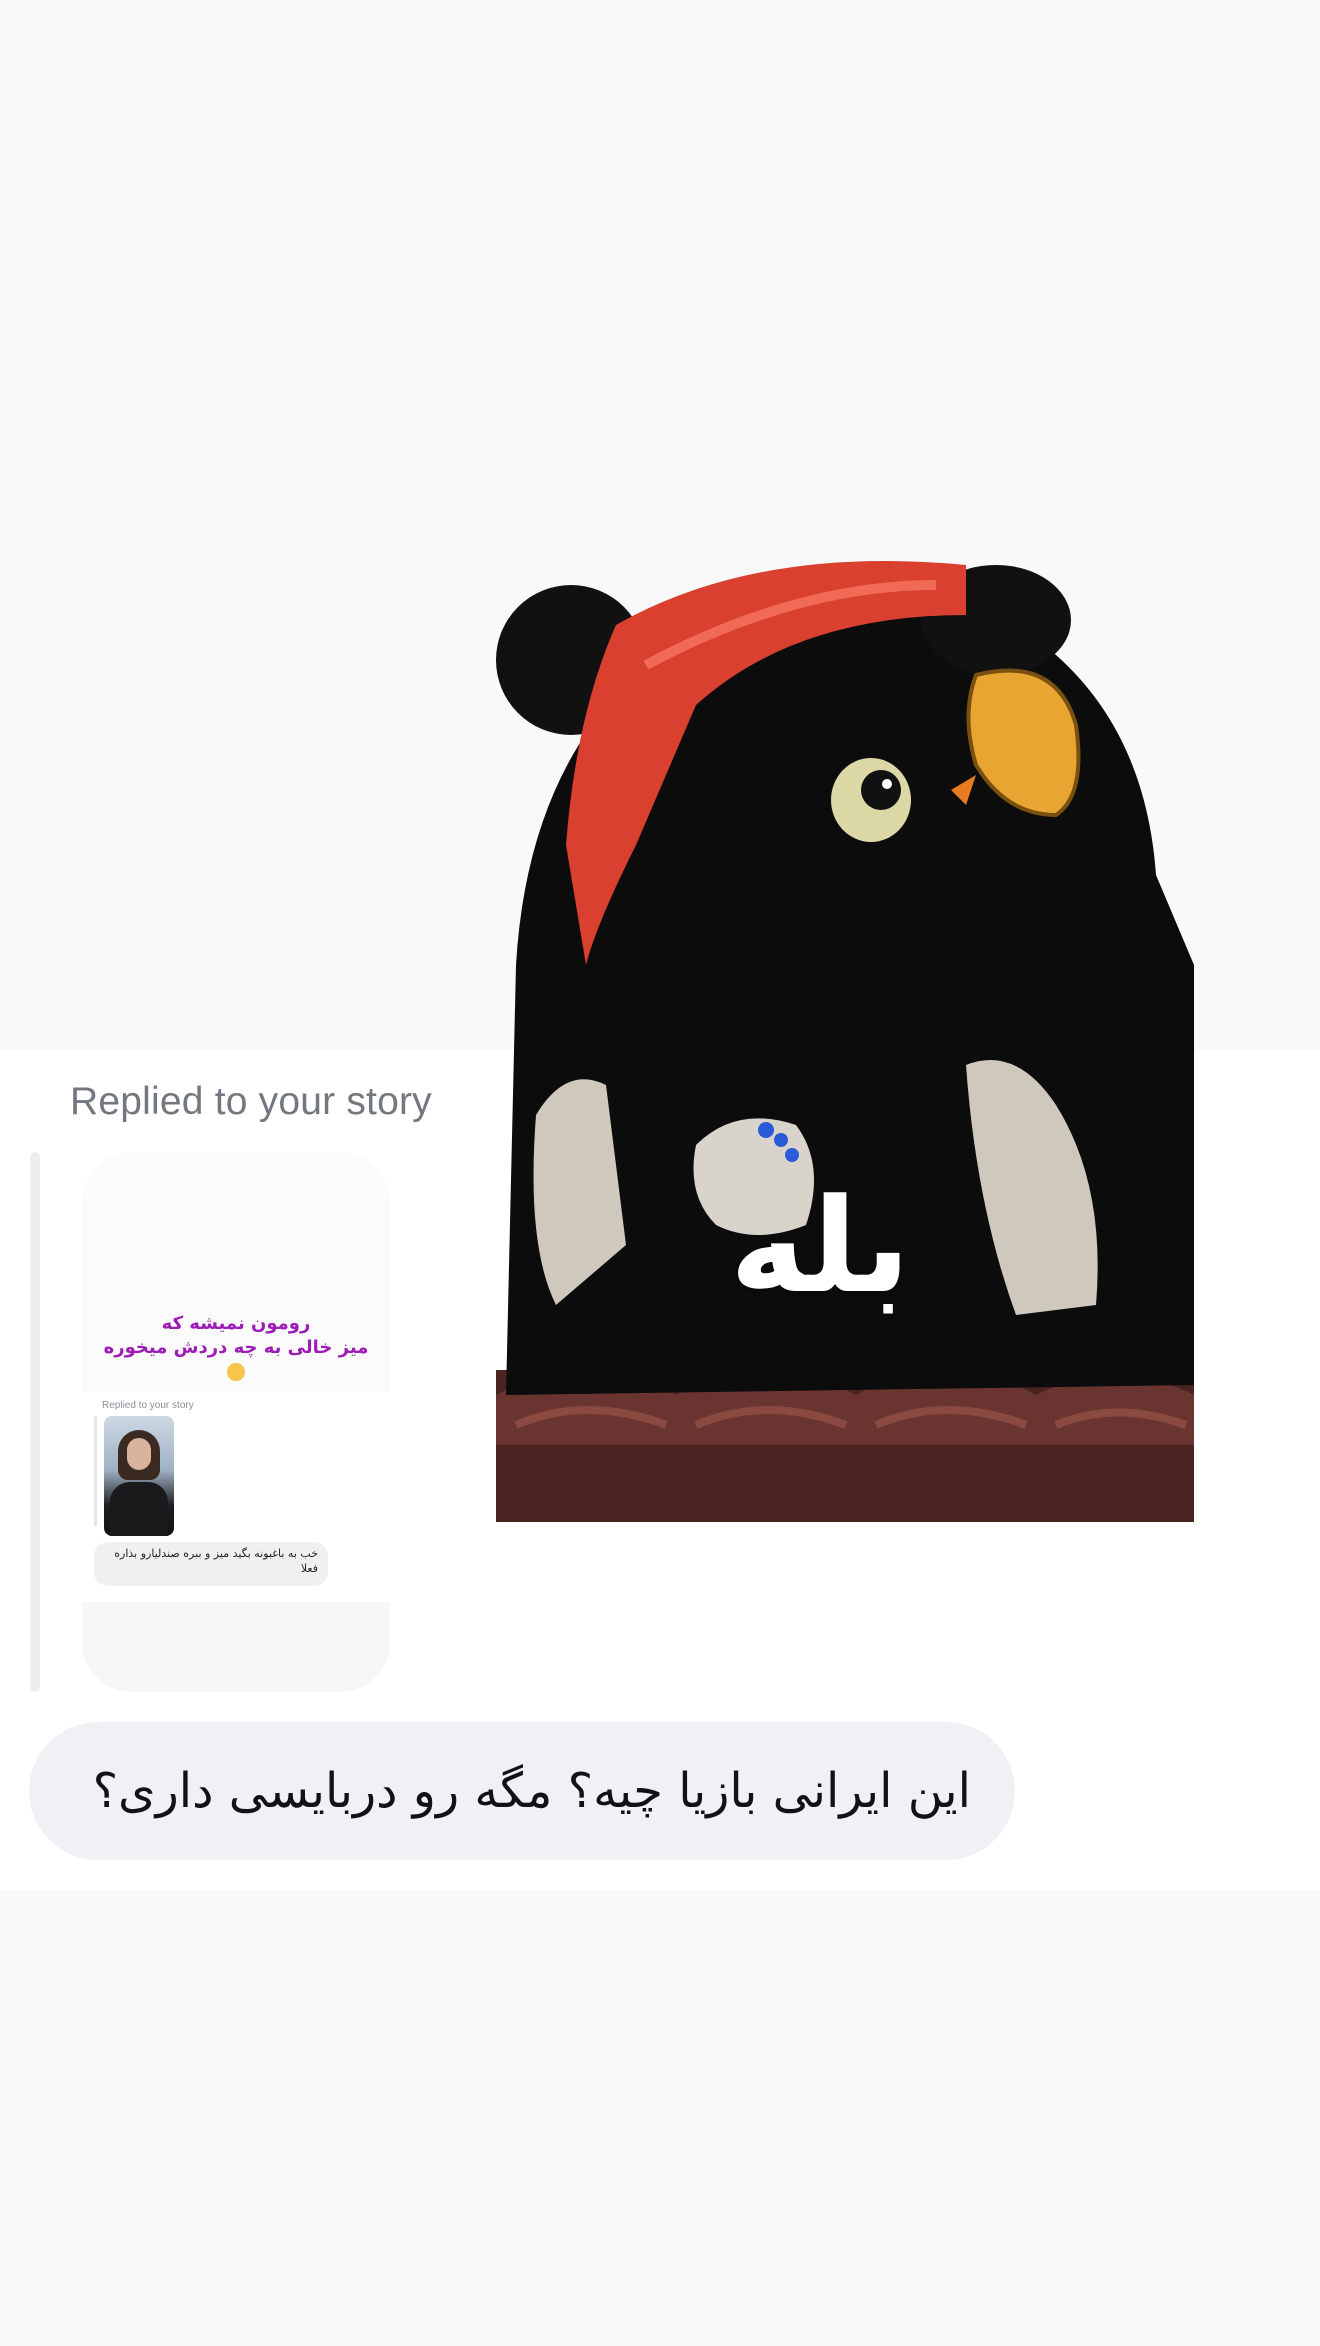  Describe the element at coordinates (887, 784) in the screenshot. I see `owl-eye-glint` at that location.